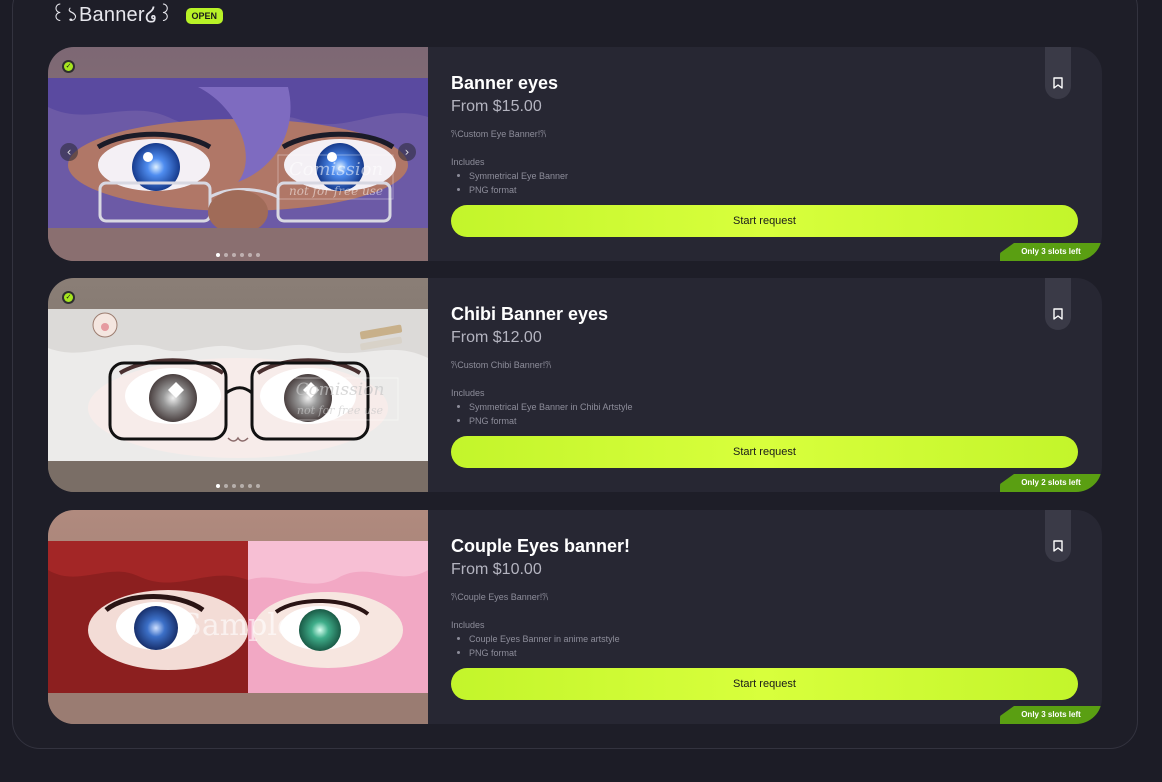  I want to click on listing-tagline: 𐙚Custom Chibi Banner!𐙚, so click(501, 365).